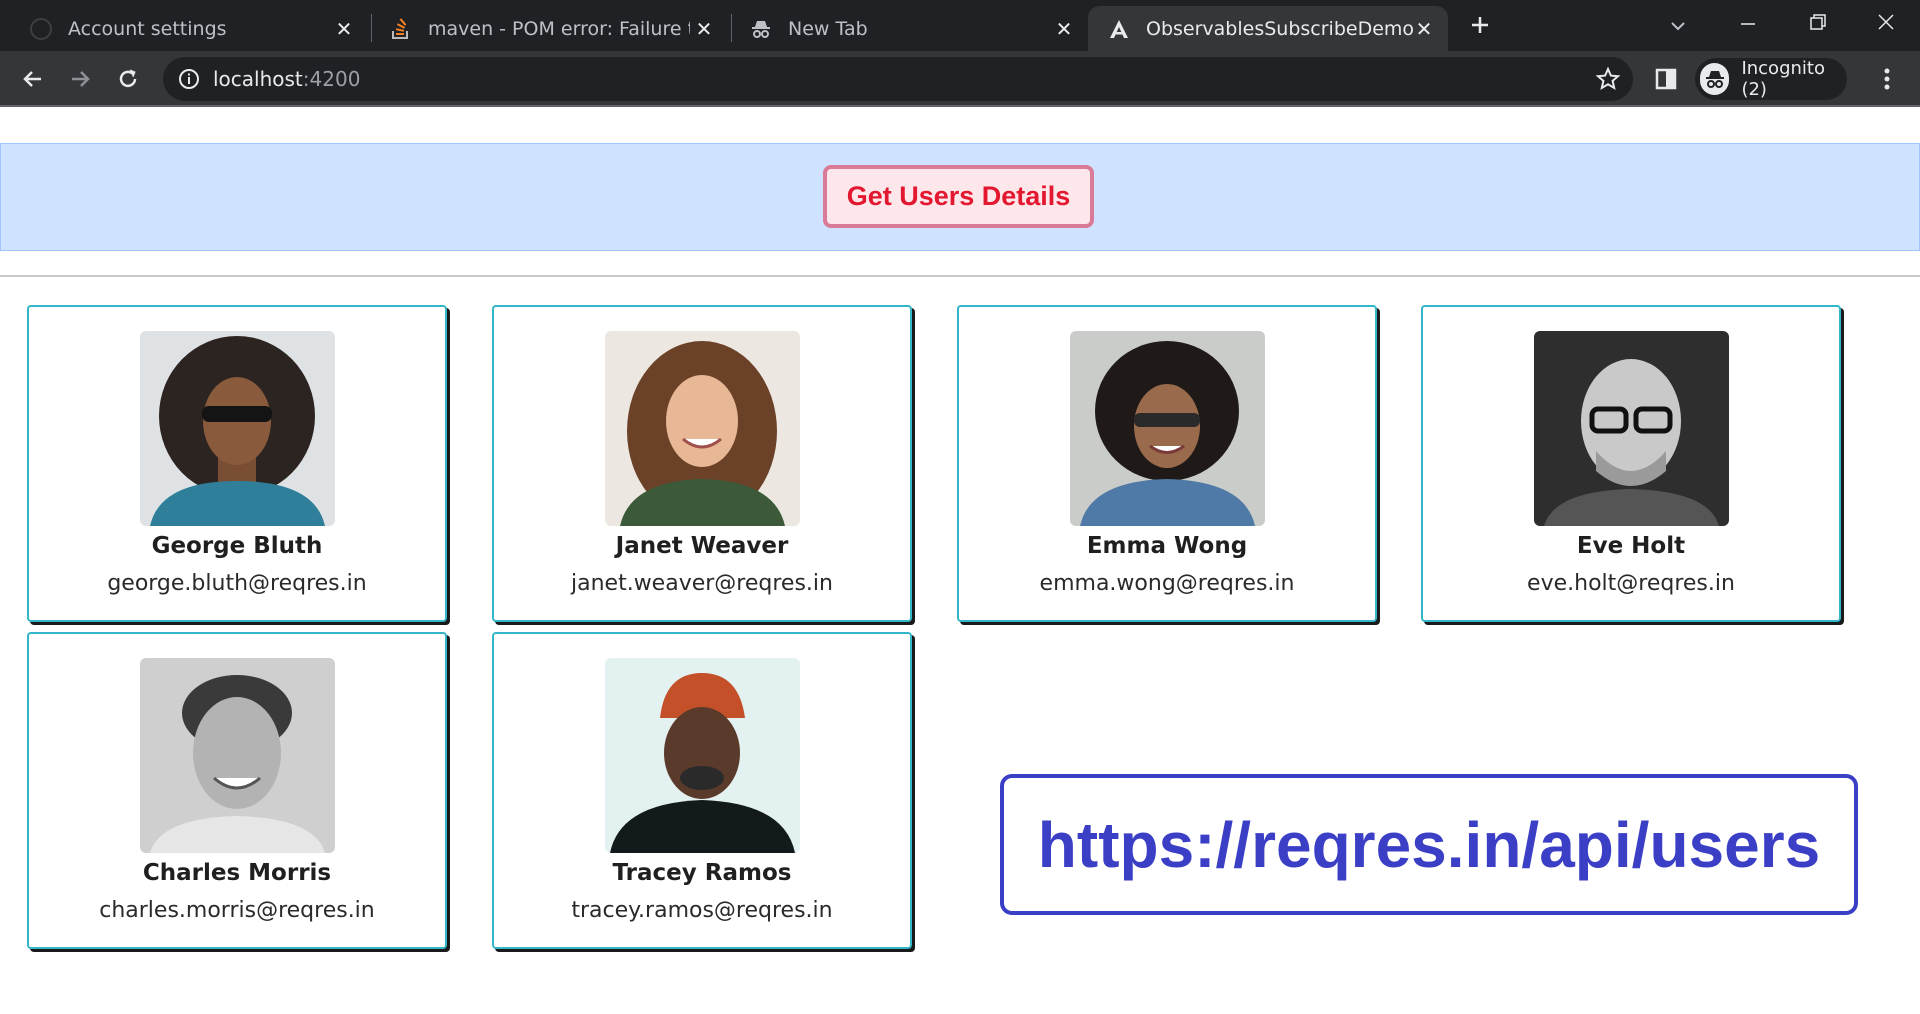 This screenshot has width=1920, height=1014. I want to click on user-name: Tracey Ramos, so click(702, 873).